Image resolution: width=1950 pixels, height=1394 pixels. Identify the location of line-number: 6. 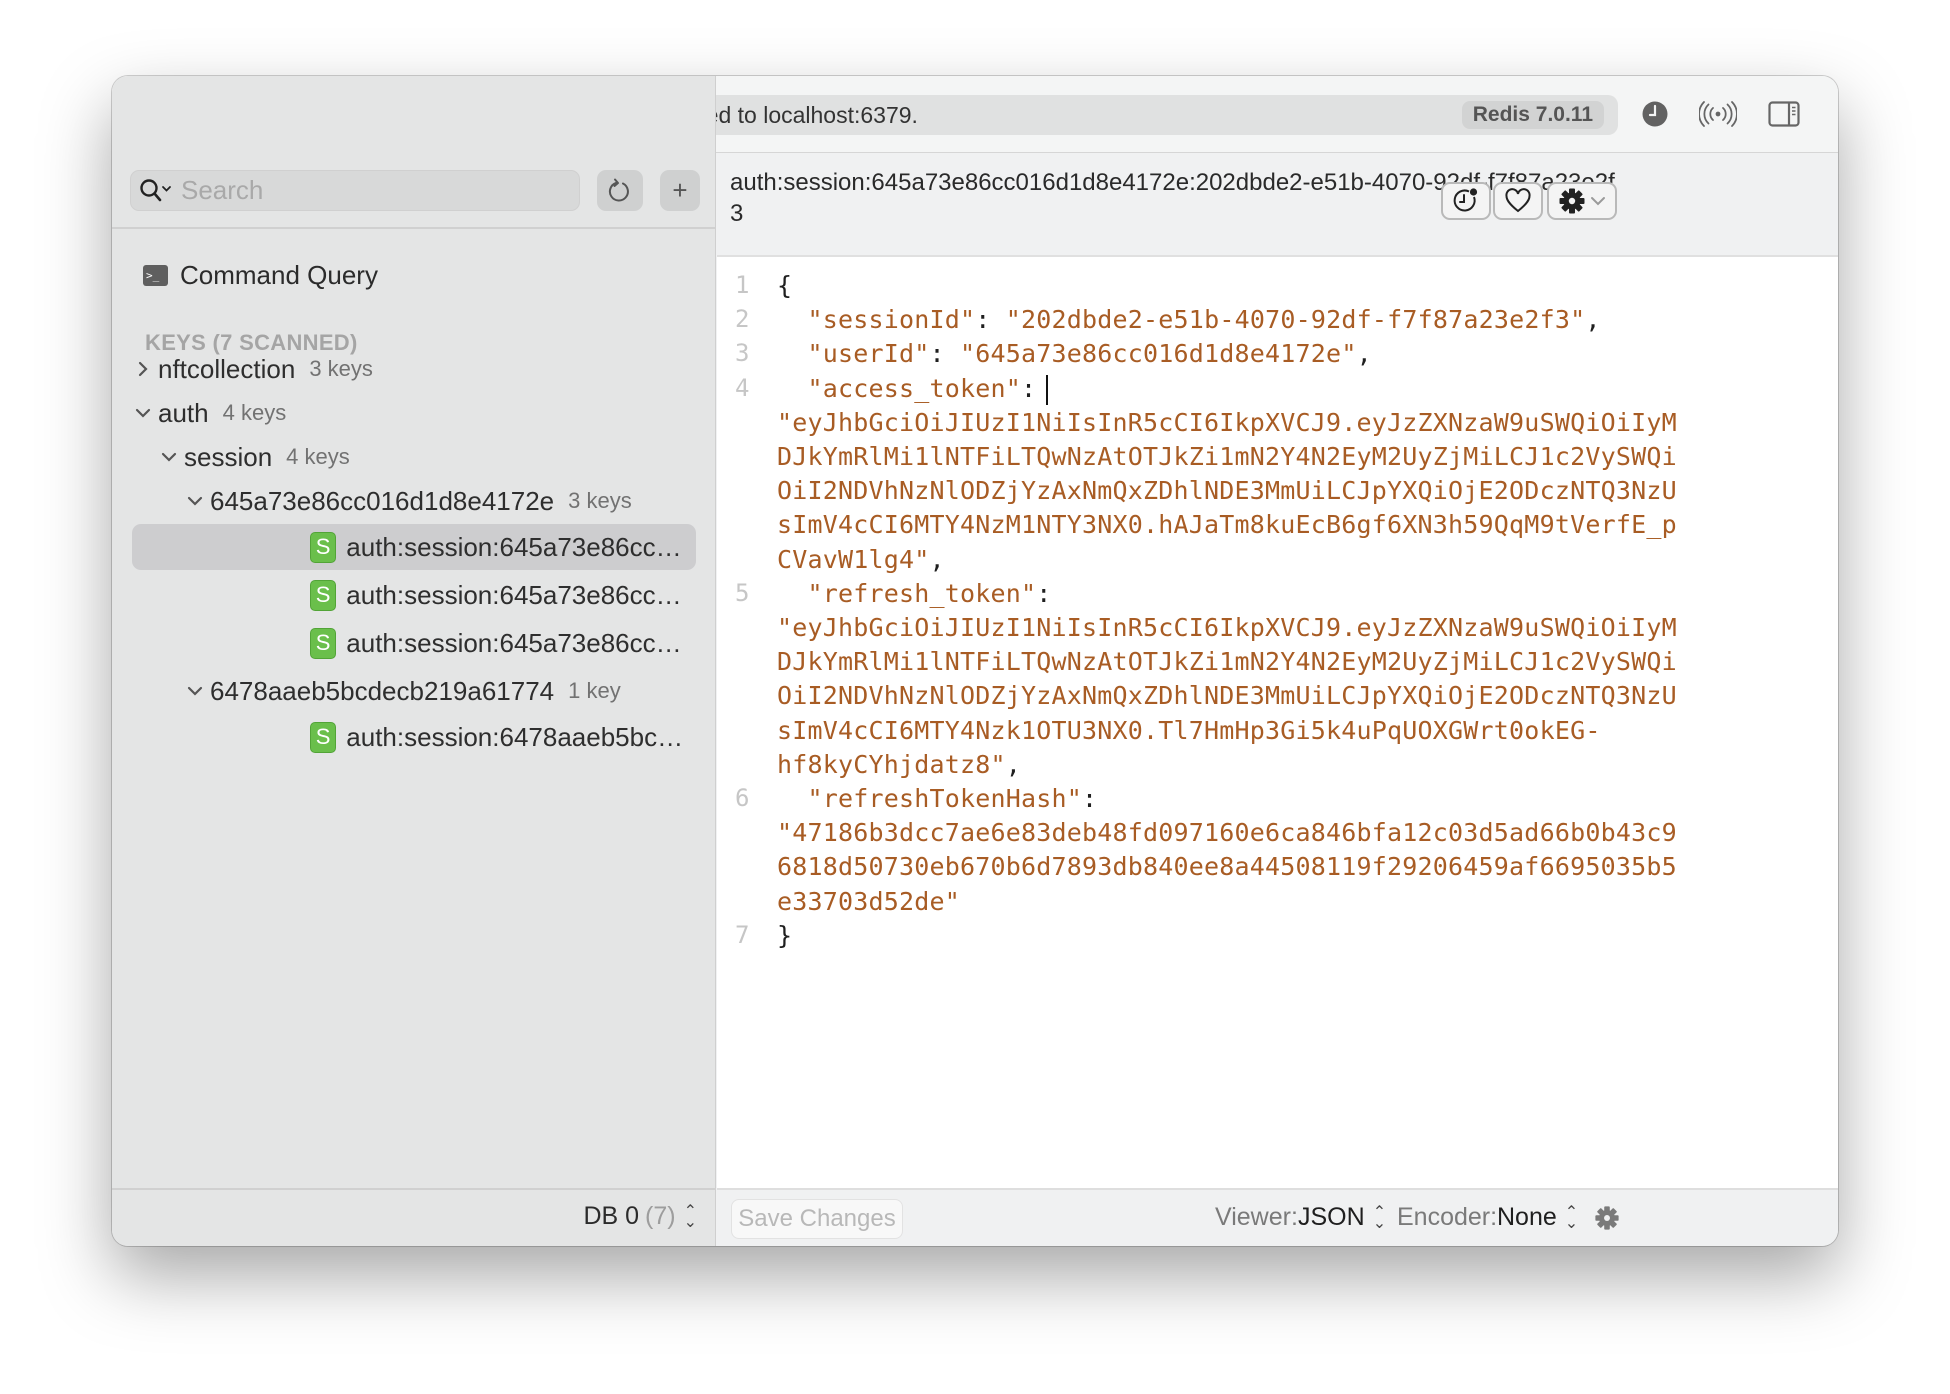
(742, 798).